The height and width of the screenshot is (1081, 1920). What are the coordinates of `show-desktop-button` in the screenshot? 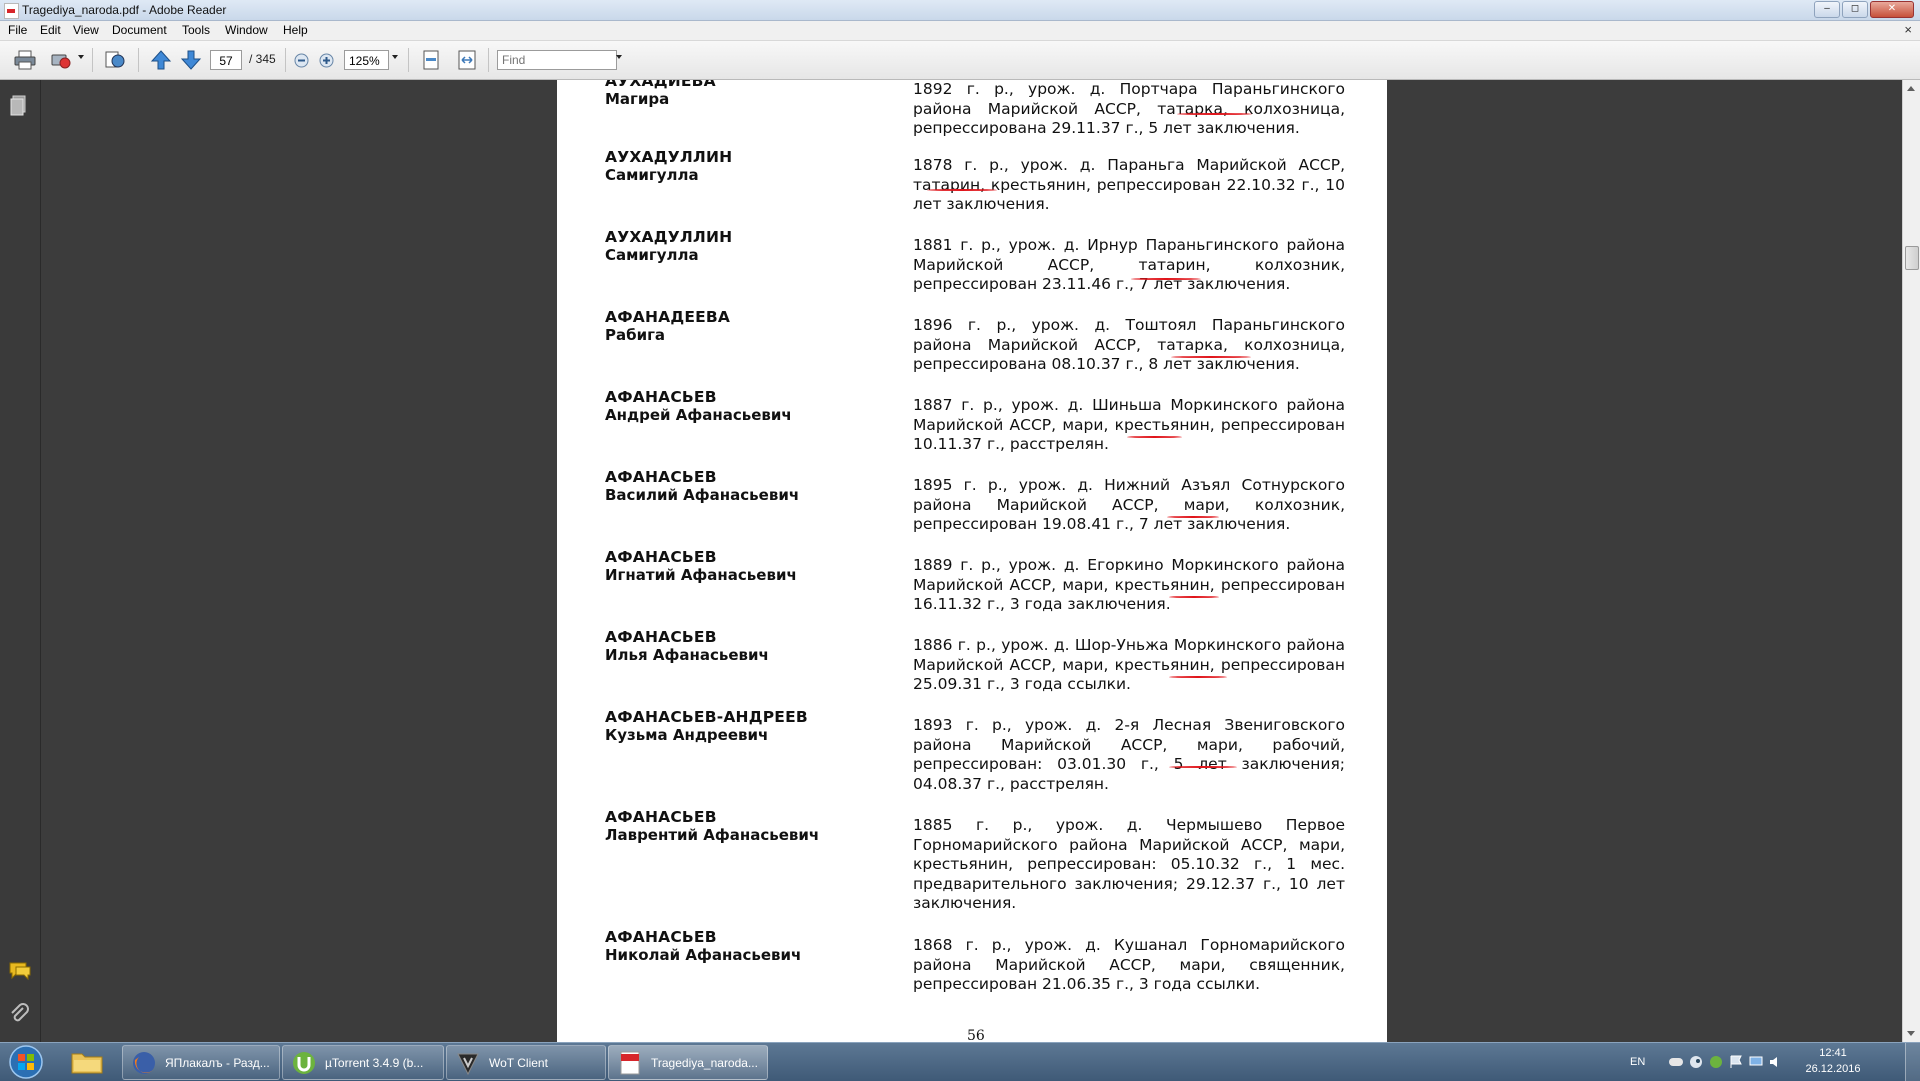 It's located at (1912, 1062).